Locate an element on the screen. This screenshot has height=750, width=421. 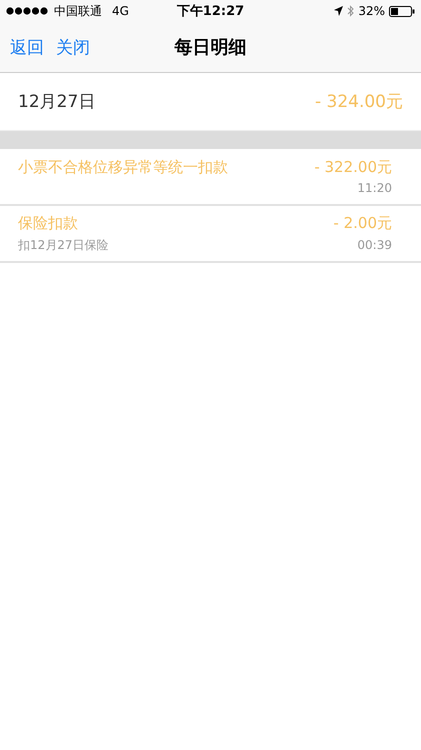
status-time: 下午12:27 is located at coordinates (210, 11).